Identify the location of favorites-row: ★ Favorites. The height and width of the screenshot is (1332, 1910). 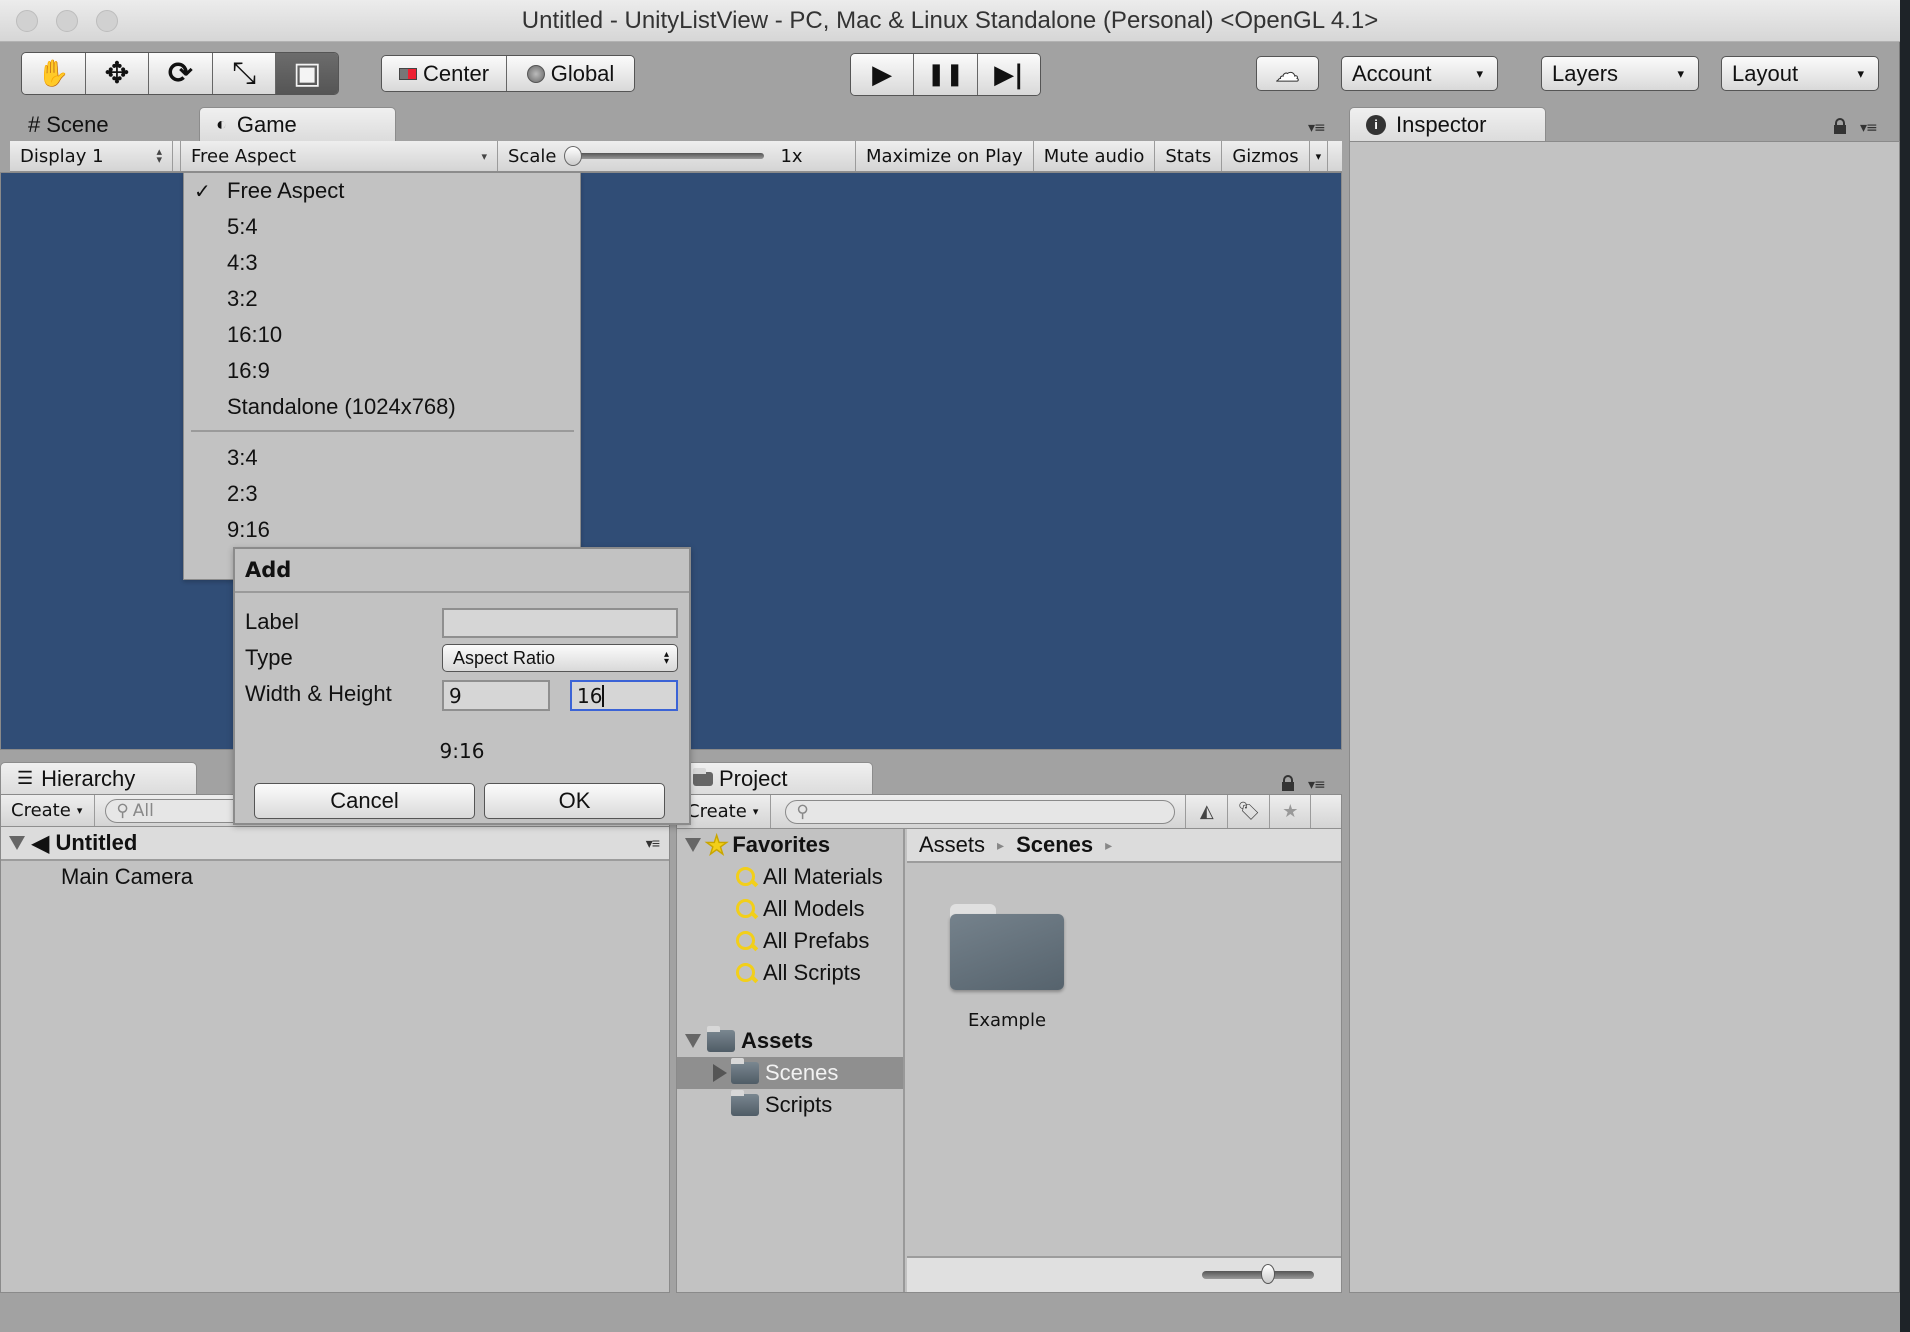
(790, 845).